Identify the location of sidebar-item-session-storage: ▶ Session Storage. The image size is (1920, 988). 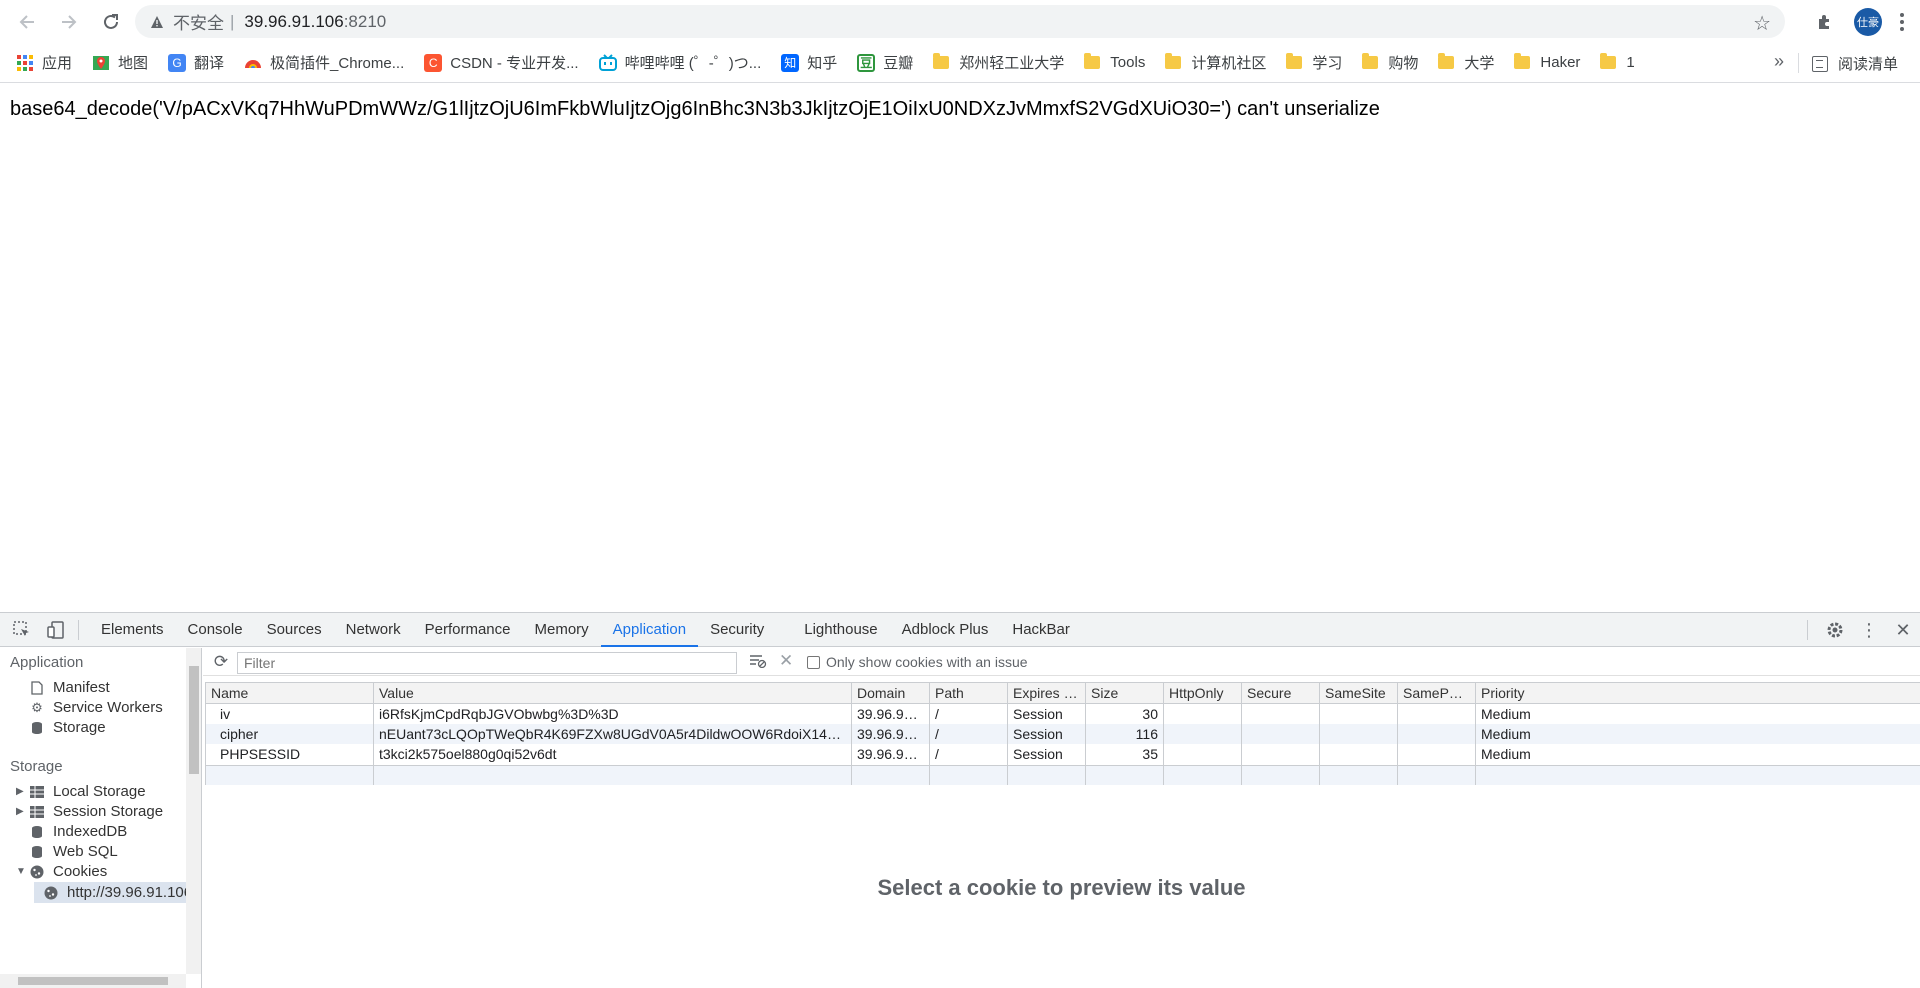
(96, 811).